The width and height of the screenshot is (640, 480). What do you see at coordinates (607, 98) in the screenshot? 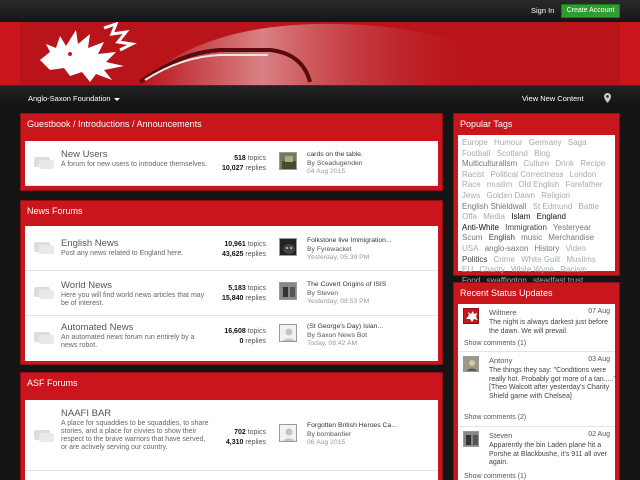
I see `location-pin-icon` at bounding box center [607, 98].